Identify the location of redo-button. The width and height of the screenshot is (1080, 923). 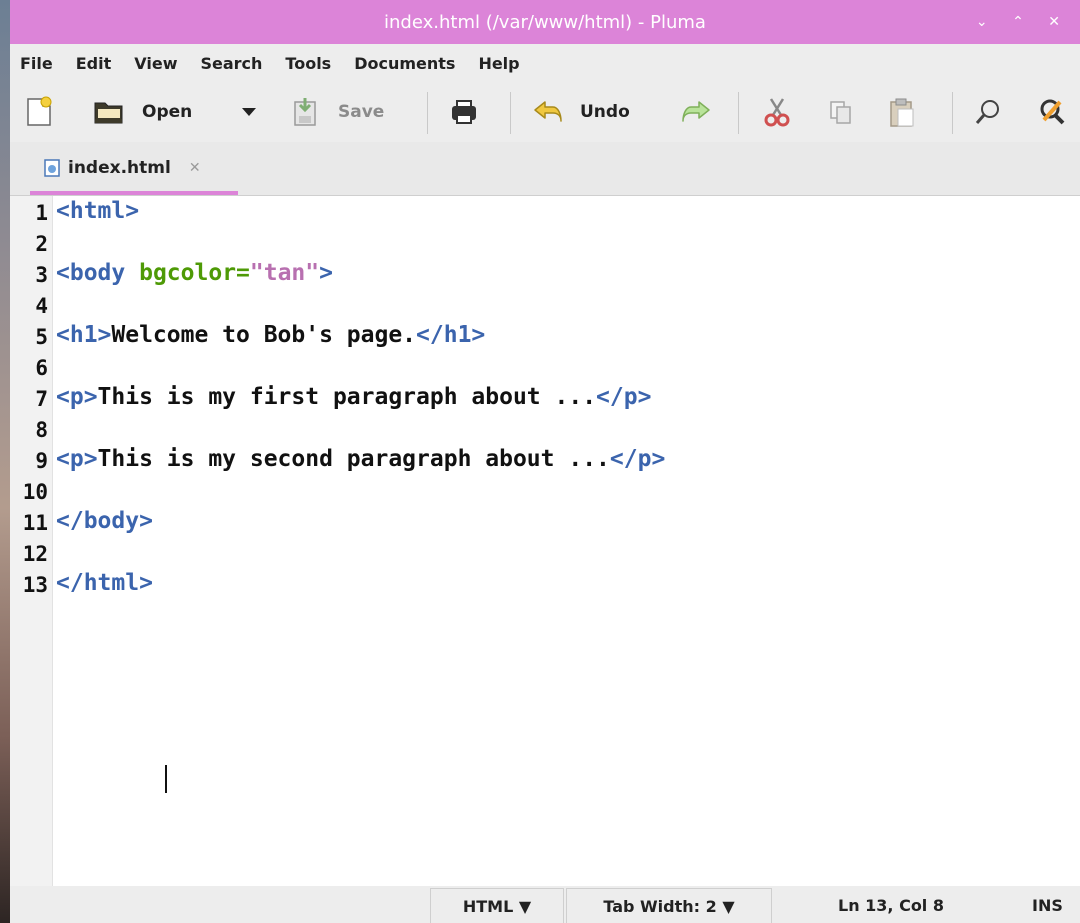
(695, 112).